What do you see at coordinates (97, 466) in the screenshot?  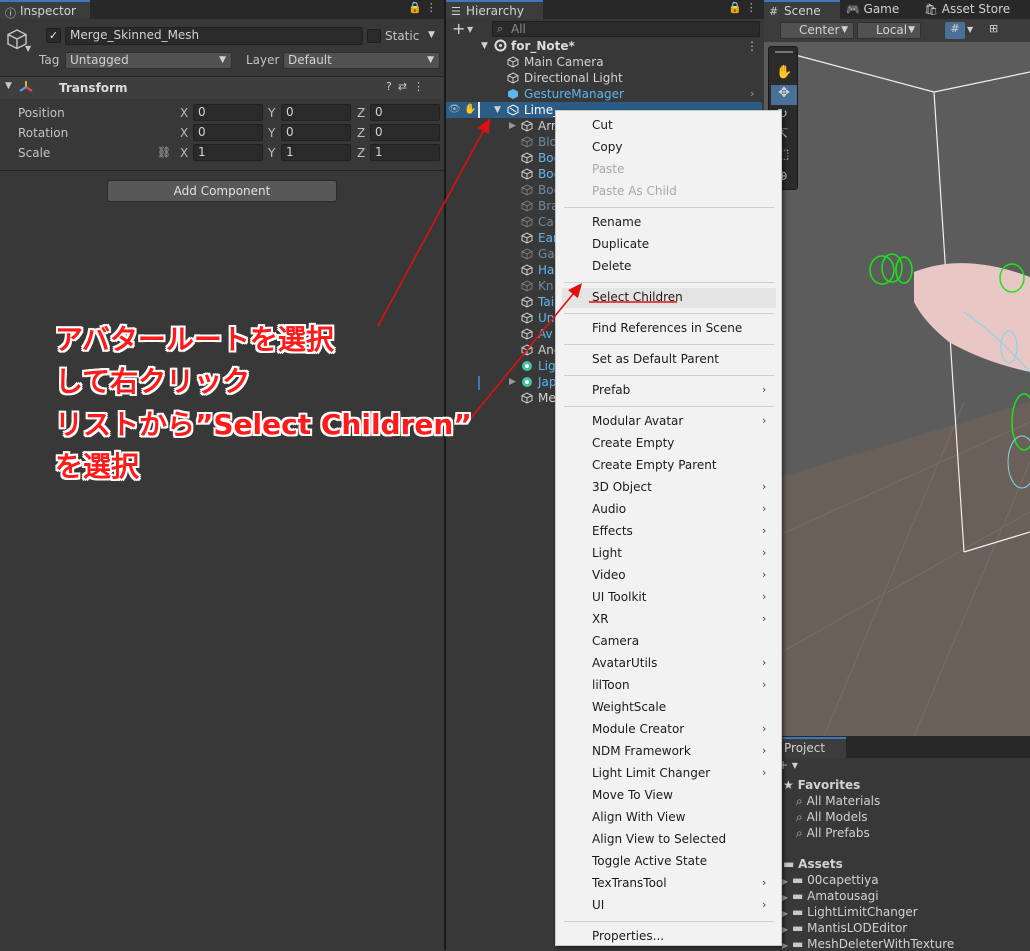 I see `annotation-line-4: を選択` at bounding box center [97, 466].